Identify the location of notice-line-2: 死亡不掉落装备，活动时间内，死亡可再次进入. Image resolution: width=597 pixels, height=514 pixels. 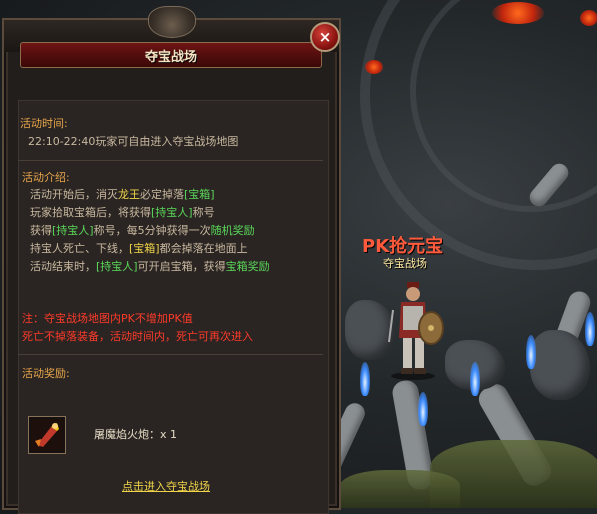
(137, 336).